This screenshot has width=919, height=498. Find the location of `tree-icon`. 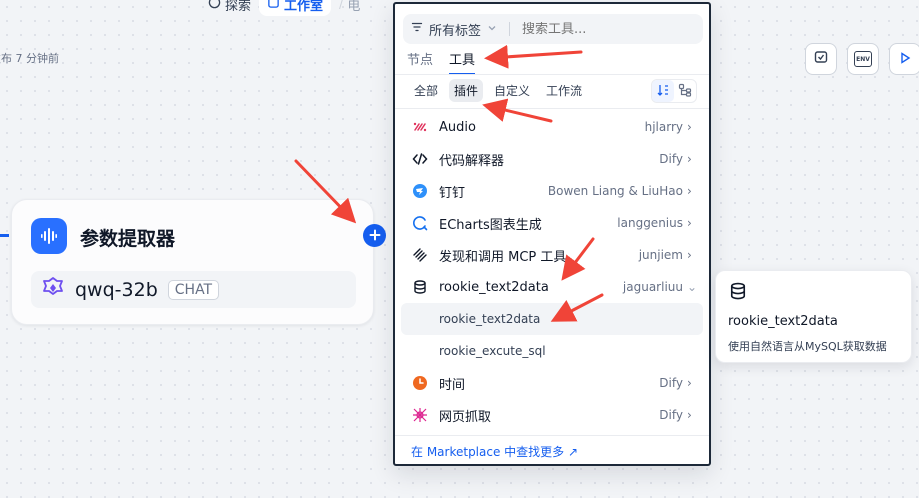

tree-icon is located at coordinates (685, 91).